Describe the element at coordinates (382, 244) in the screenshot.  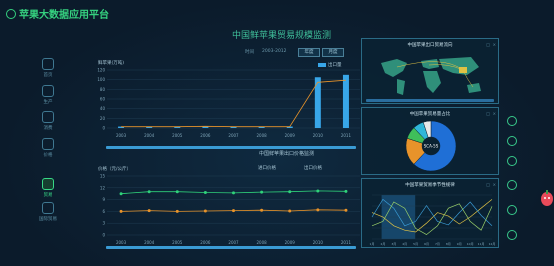
I see `x-tick-label: 2月` at that location.